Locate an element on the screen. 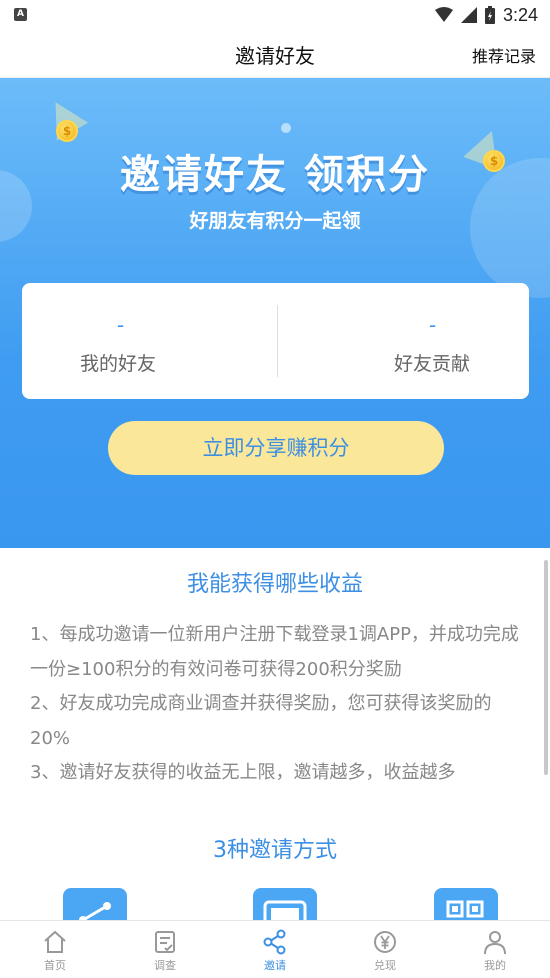 The width and height of the screenshot is (550, 978). battery-icon is located at coordinates (489, 15).